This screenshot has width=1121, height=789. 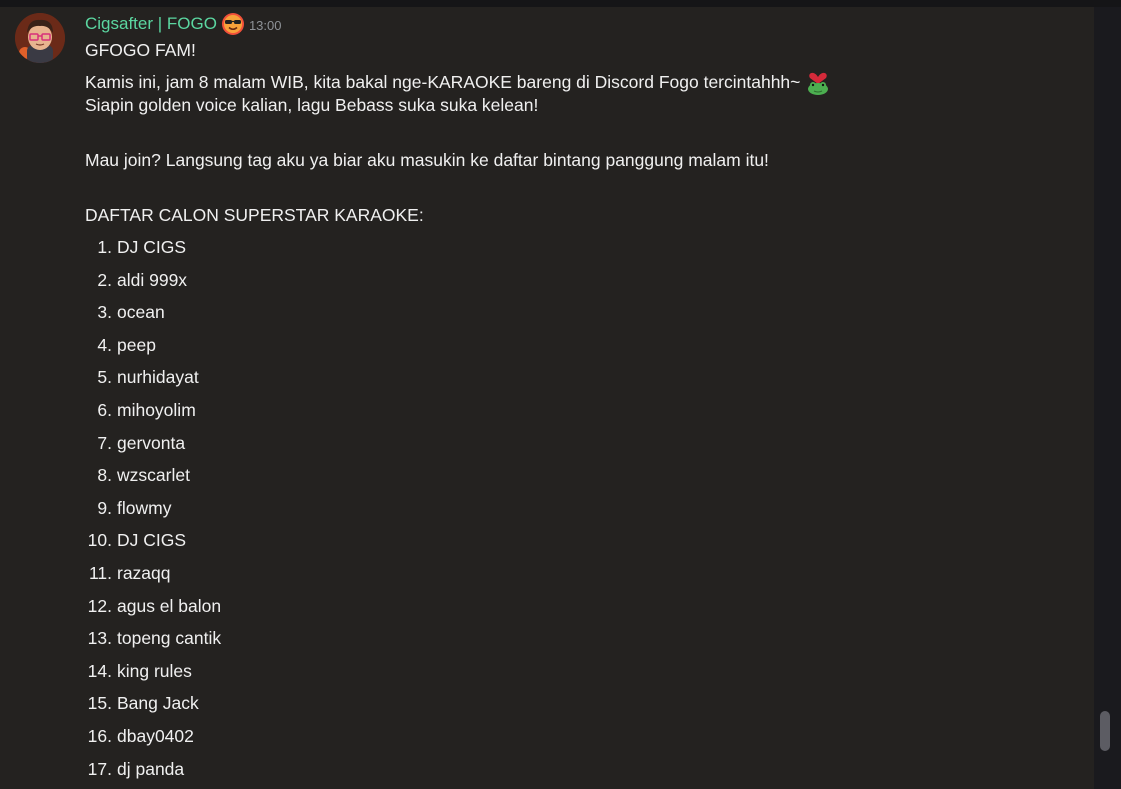 I want to click on avatar, so click(x=40, y=38).